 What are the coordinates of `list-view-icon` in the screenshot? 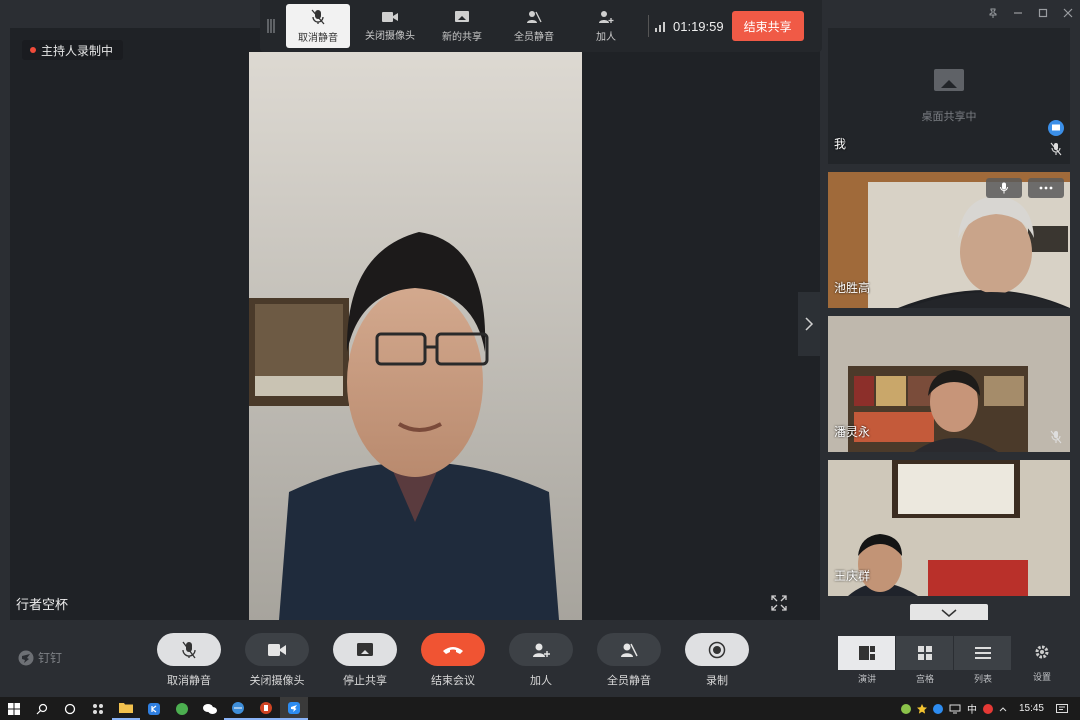 It's located at (982, 653).